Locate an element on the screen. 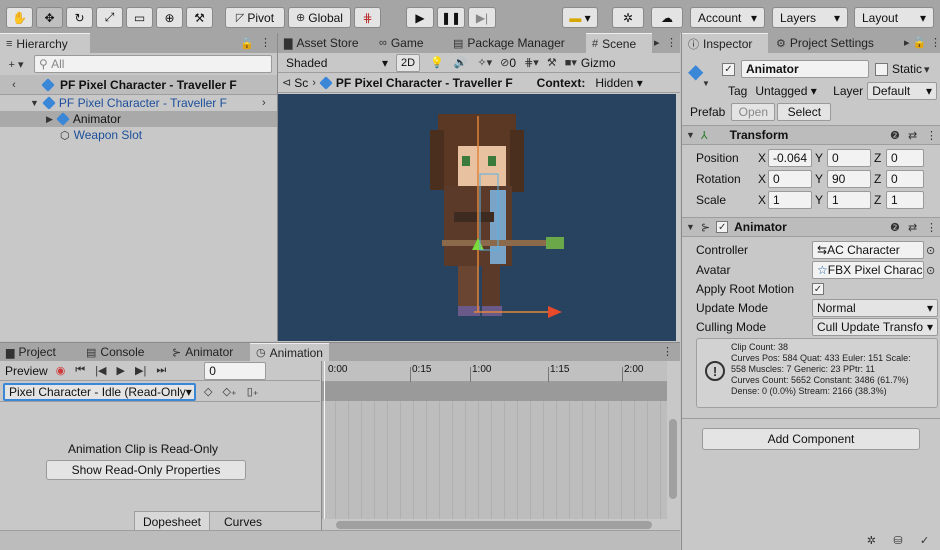  tab-project-settings: ⚙ Project Settings is located at coordinates (825, 43).